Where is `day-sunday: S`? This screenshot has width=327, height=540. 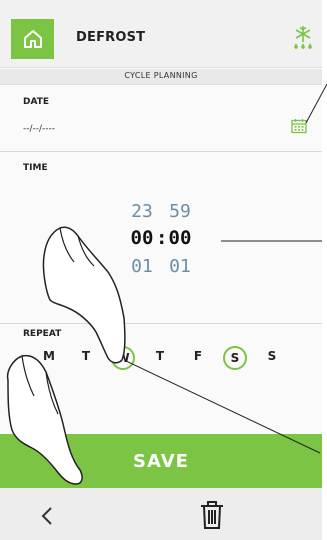
day-sunday: S is located at coordinates (272, 358).